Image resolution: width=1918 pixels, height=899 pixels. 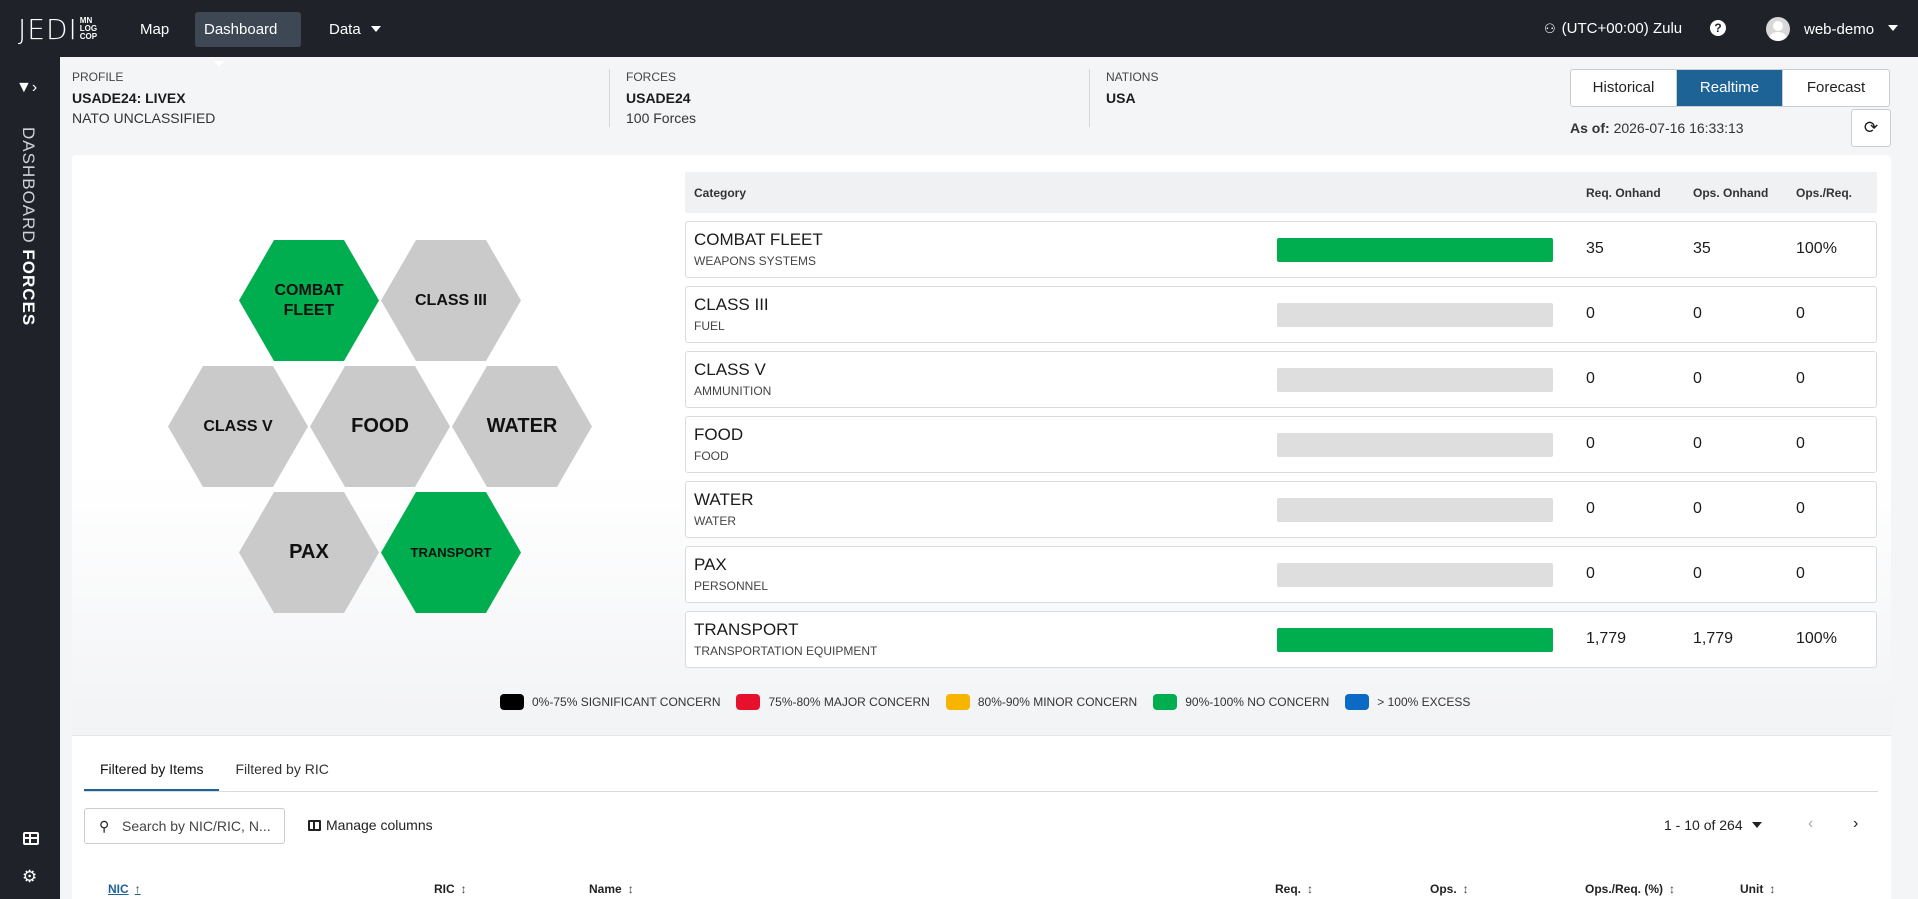 I want to click on tab-filtered-by-ric: Filtered by RIC, so click(x=281, y=770).